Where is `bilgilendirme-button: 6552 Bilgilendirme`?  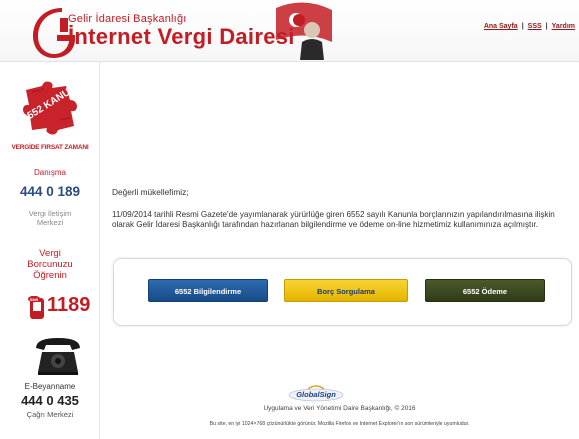
bilgilendirme-button: 6552 Bilgilendirme is located at coordinates (208, 290).